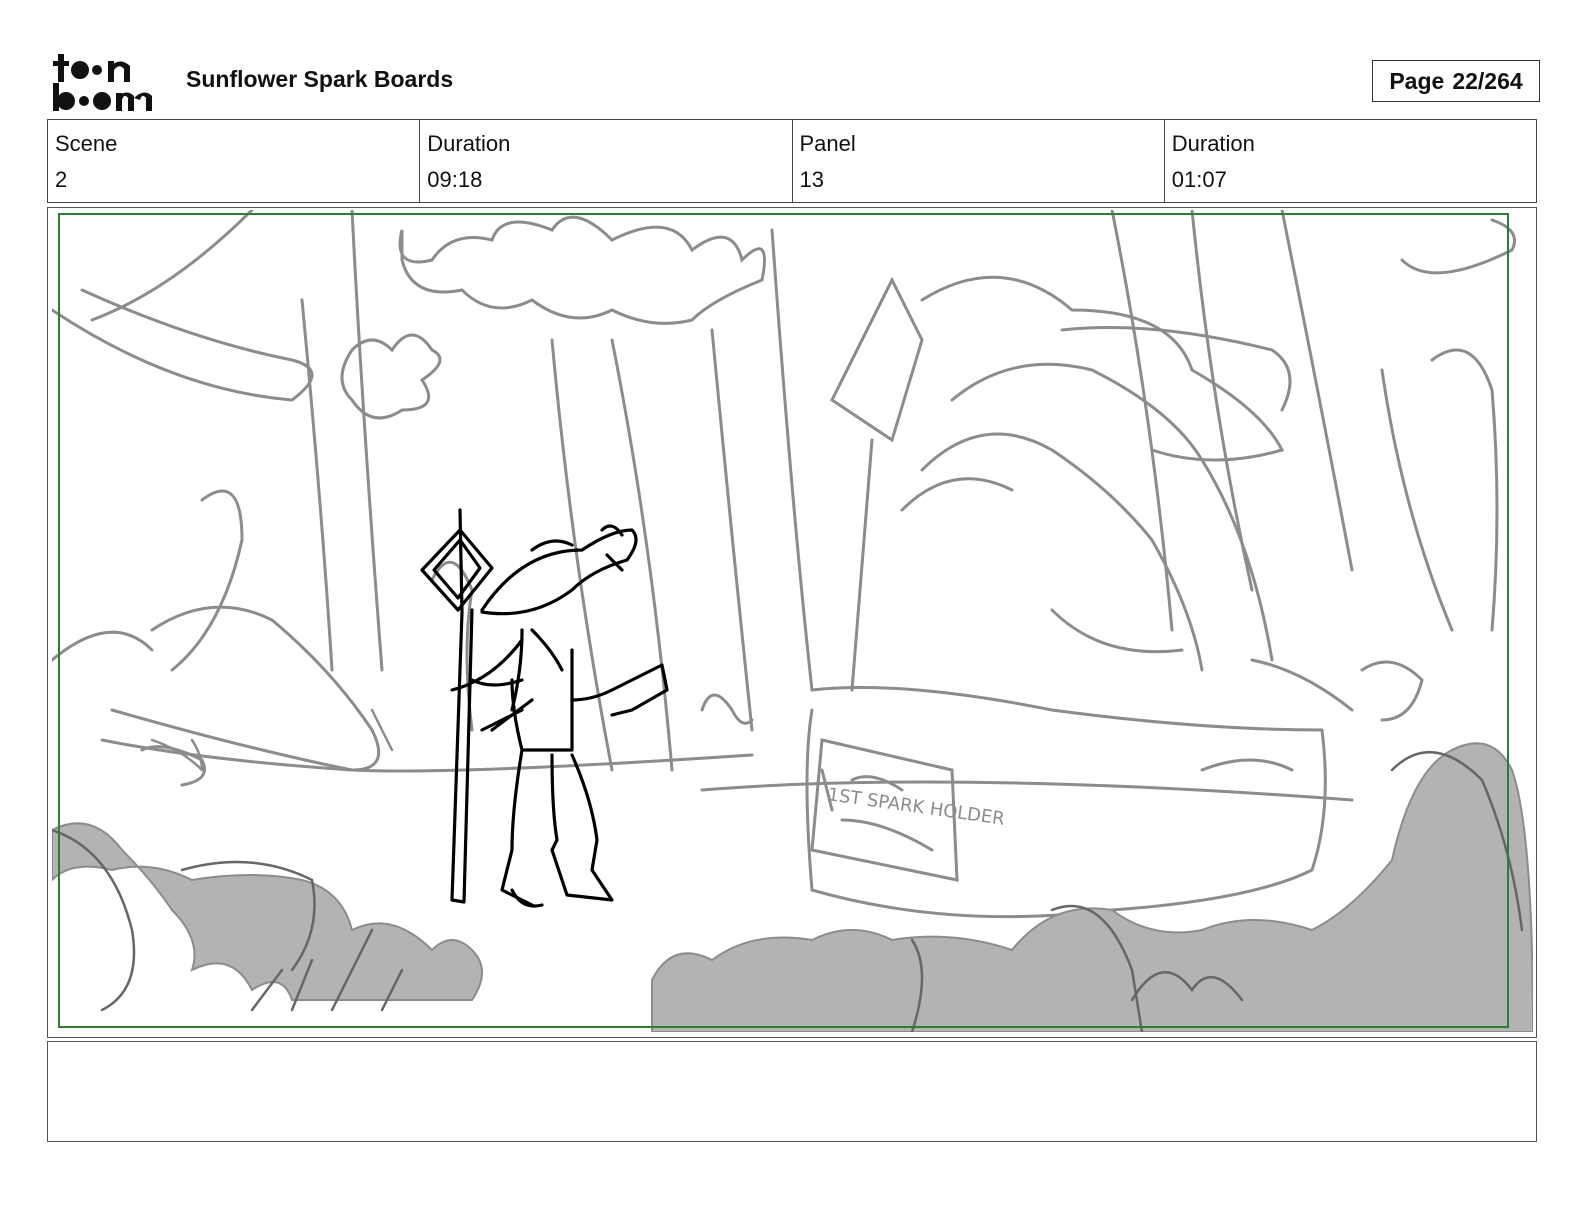  Describe the element at coordinates (1417, 80) in the screenshot. I see `page-label: Page` at that location.